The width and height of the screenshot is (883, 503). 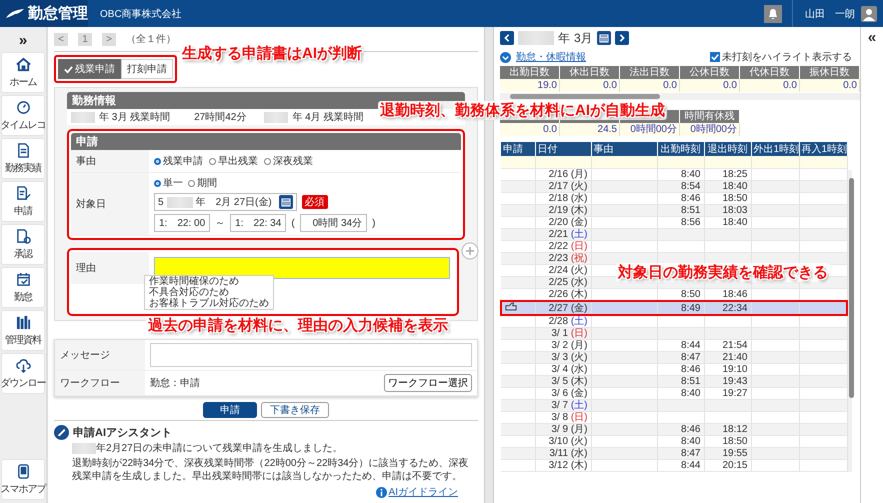 I want to click on document-icon, so click(x=23, y=150).